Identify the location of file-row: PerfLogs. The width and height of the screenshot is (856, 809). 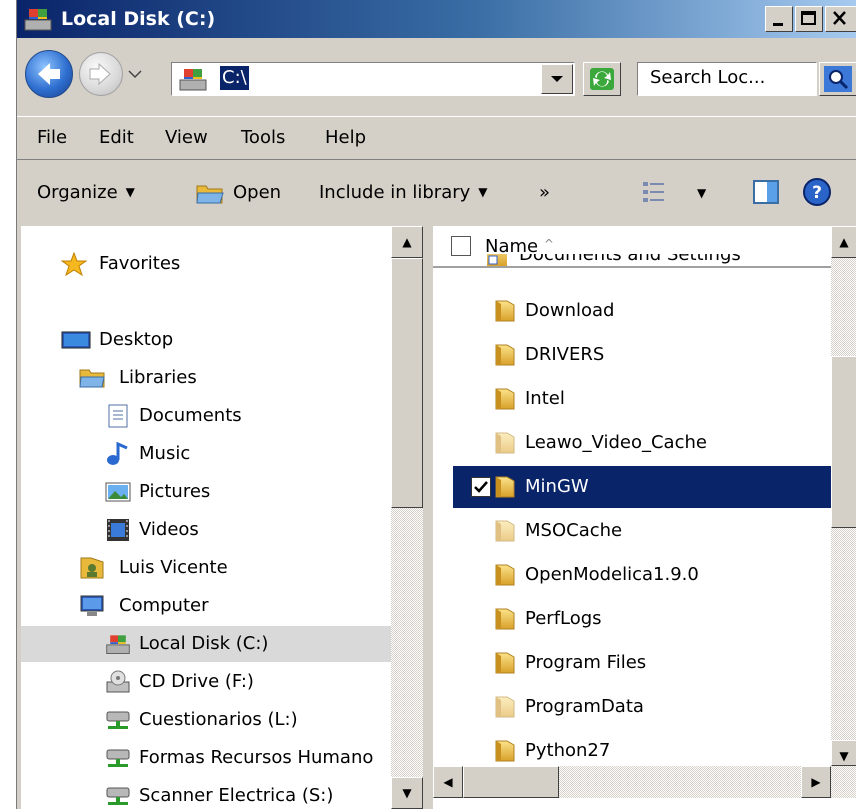
(642, 619).